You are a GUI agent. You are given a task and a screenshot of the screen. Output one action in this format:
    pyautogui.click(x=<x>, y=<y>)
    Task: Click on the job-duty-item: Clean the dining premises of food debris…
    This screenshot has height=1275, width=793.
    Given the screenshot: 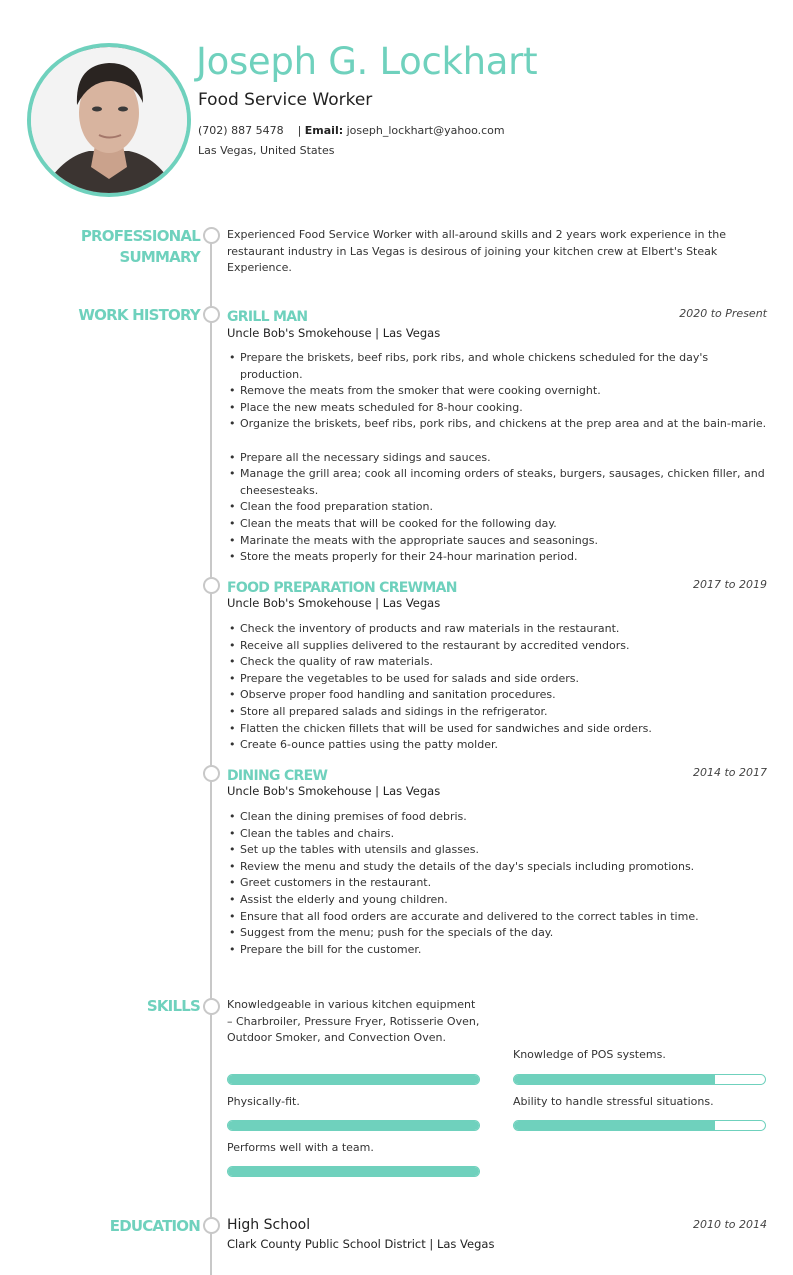 What is the action you would take?
    pyautogui.click(x=499, y=817)
    